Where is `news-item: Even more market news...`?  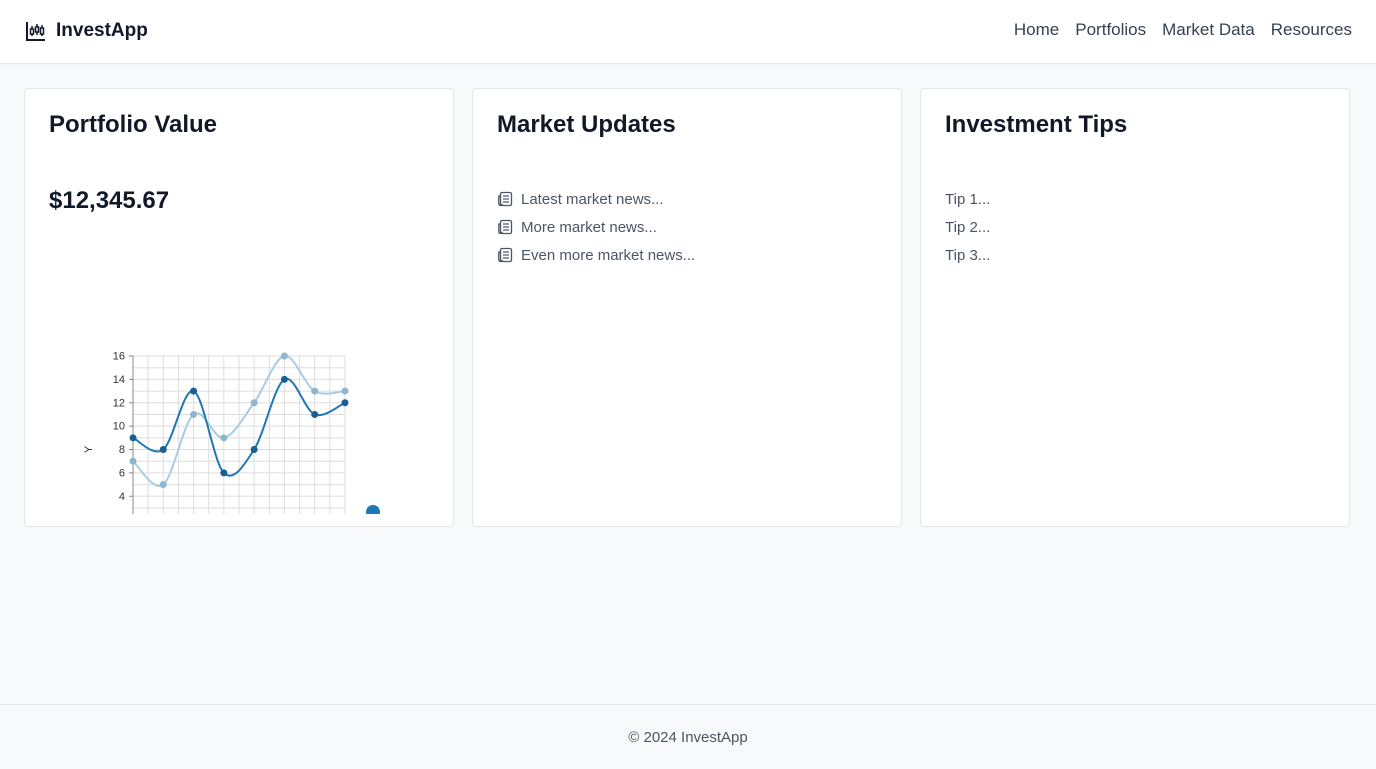 news-item: Even more market news... is located at coordinates (596, 255).